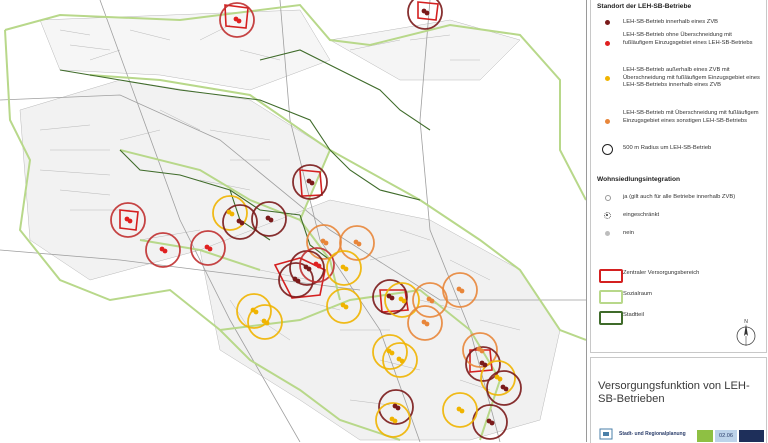  Describe the element at coordinates (607, 78) in the screenshot. I see `yellow-dot-icon` at that location.